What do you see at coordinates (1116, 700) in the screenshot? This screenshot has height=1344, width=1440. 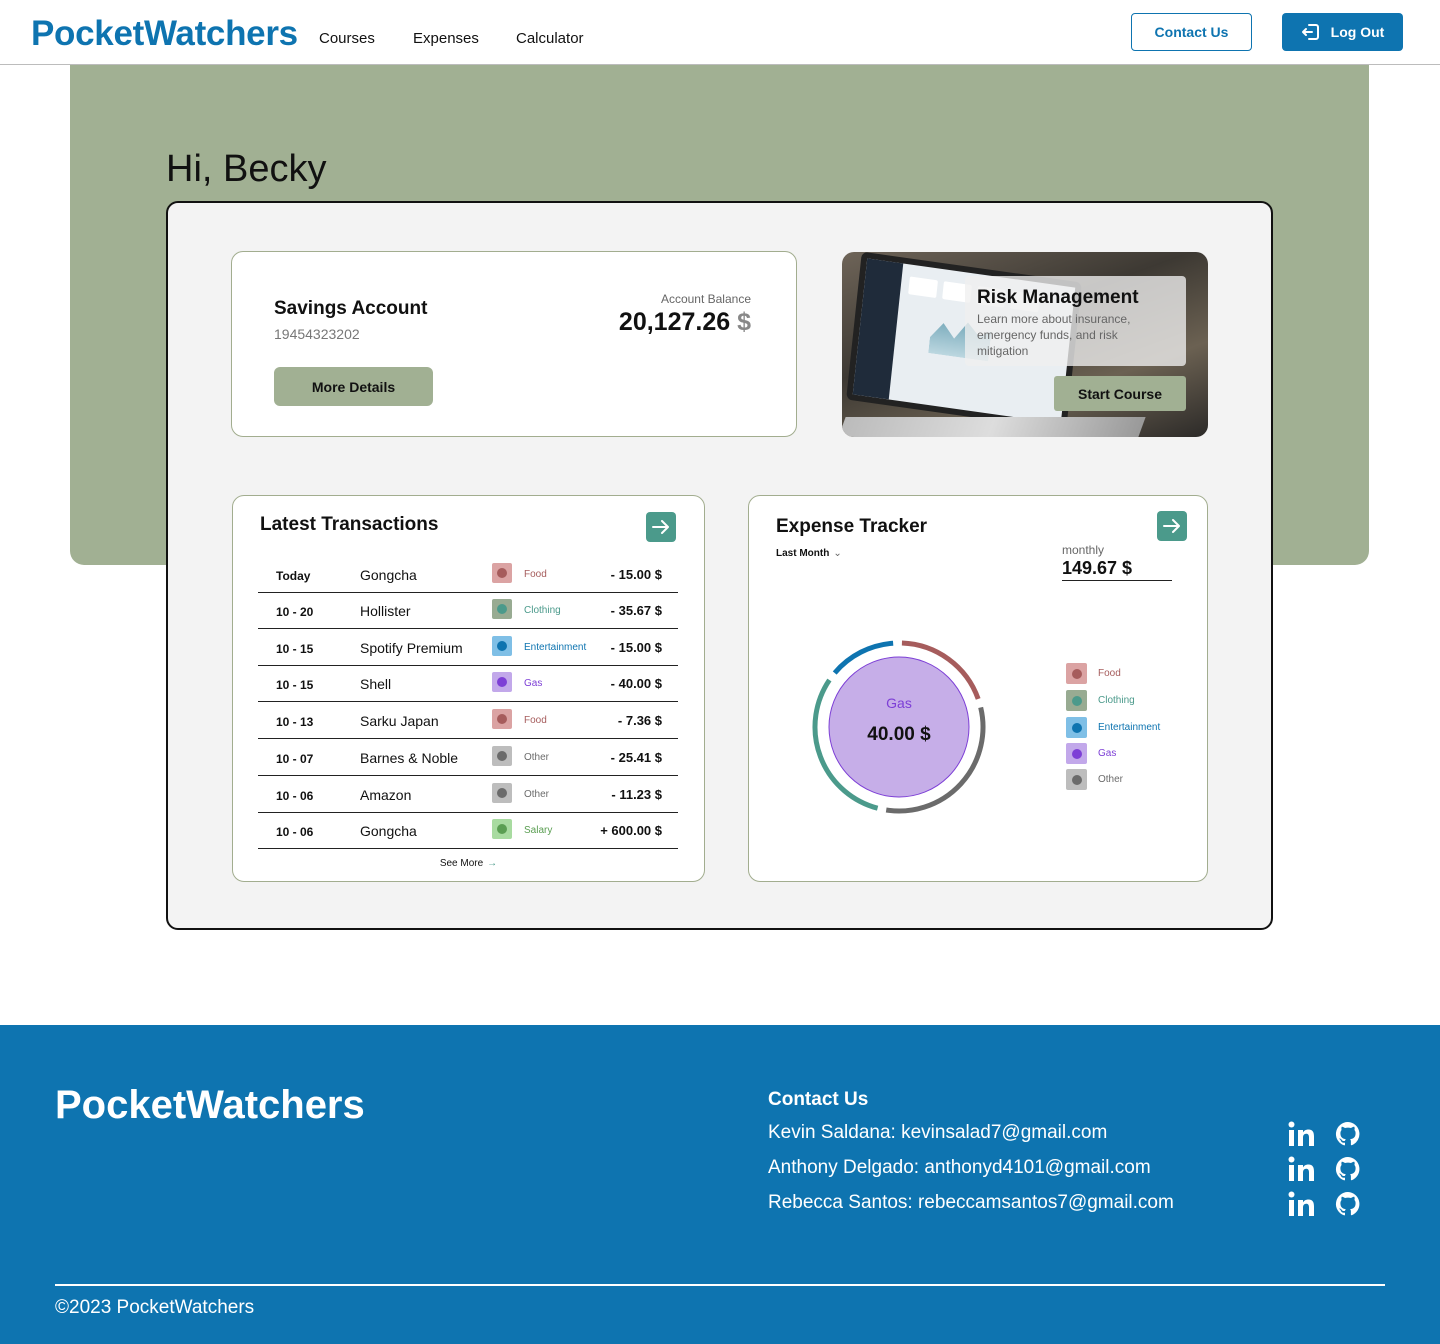 I see `legend-label: Clothing` at bounding box center [1116, 700].